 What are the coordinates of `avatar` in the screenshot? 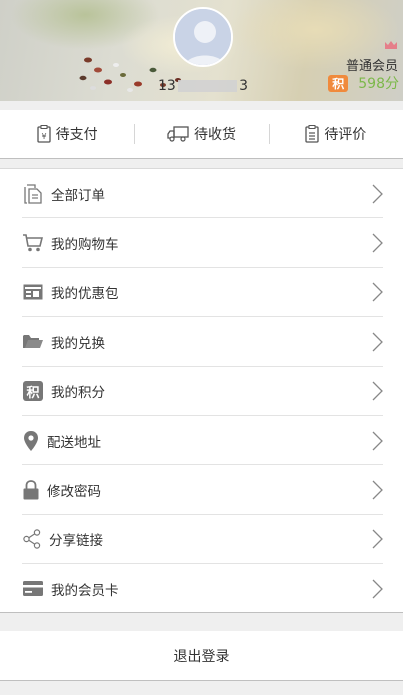 It's located at (203, 37).